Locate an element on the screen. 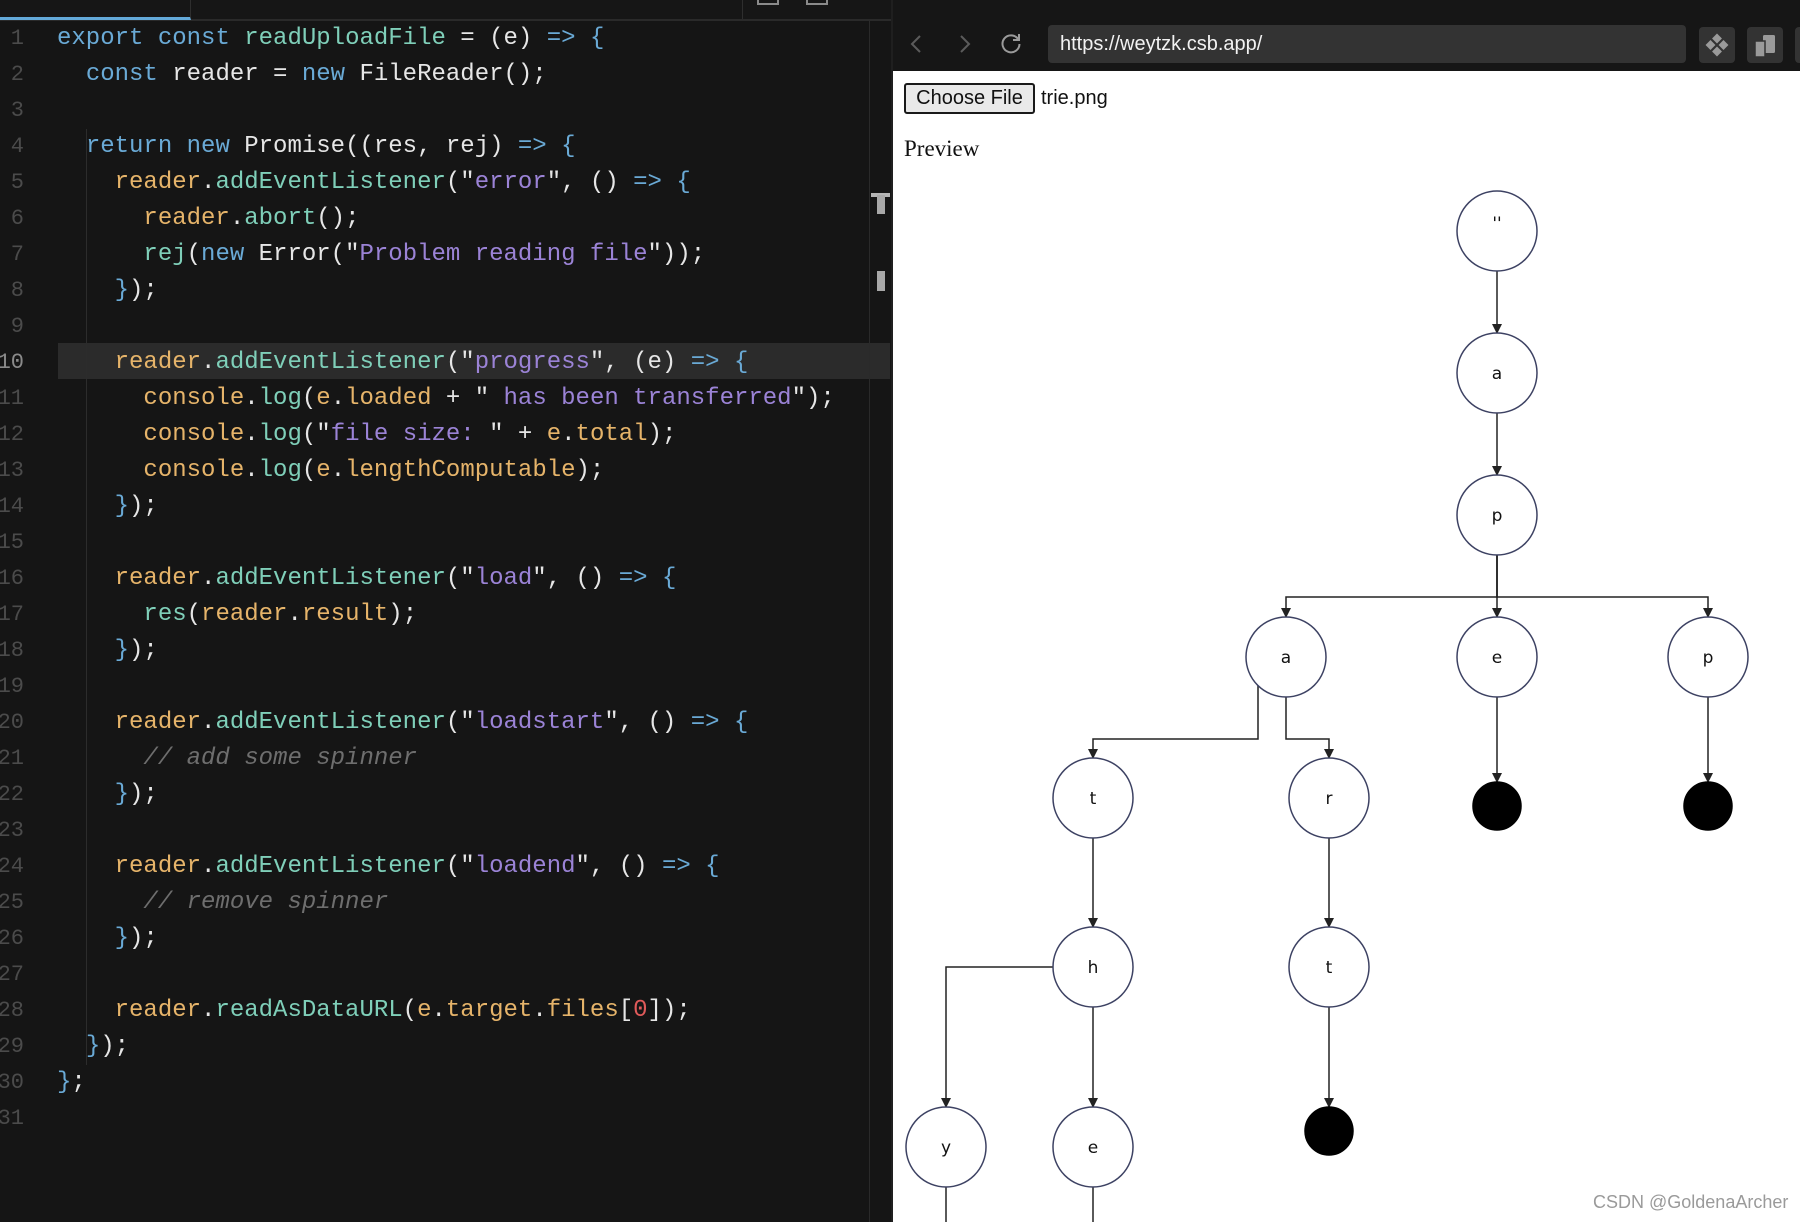 The height and width of the screenshot is (1222, 1800). code-token: Problem reading file is located at coordinates (503, 254).